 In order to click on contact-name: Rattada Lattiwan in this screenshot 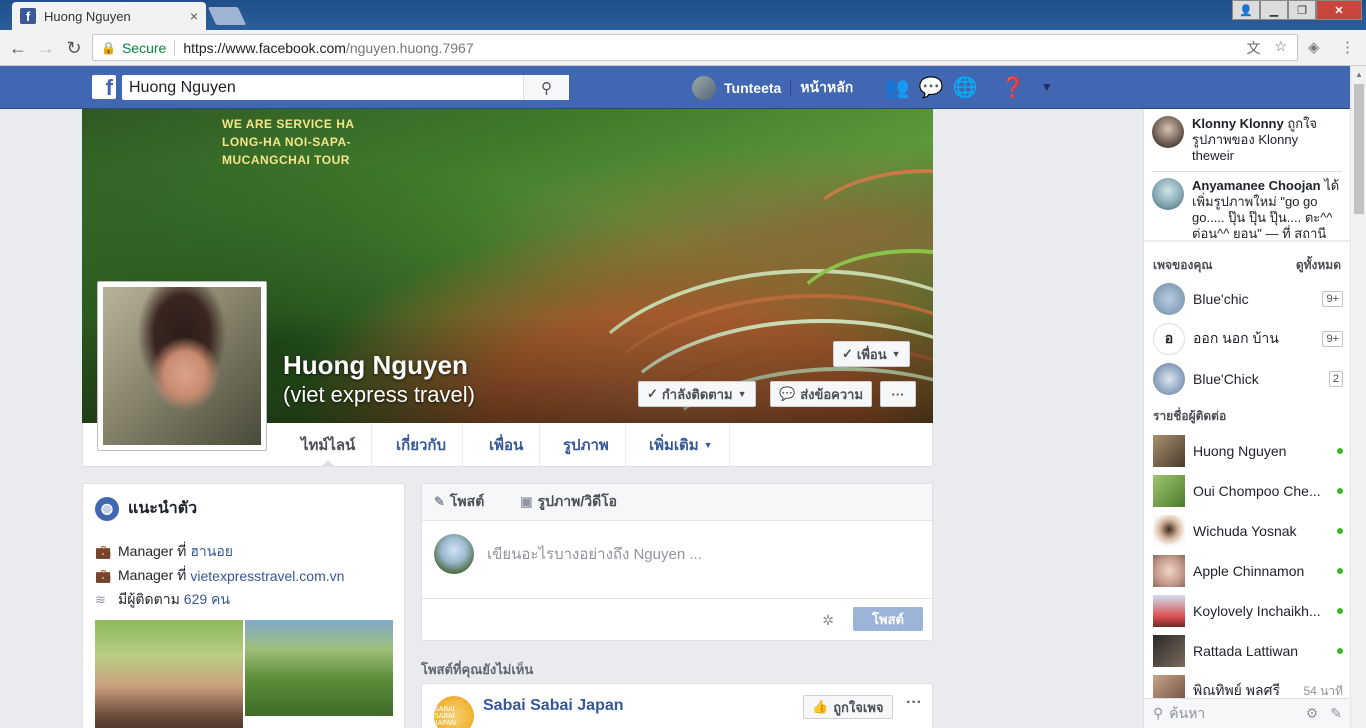, I will do `click(1246, 651)`.